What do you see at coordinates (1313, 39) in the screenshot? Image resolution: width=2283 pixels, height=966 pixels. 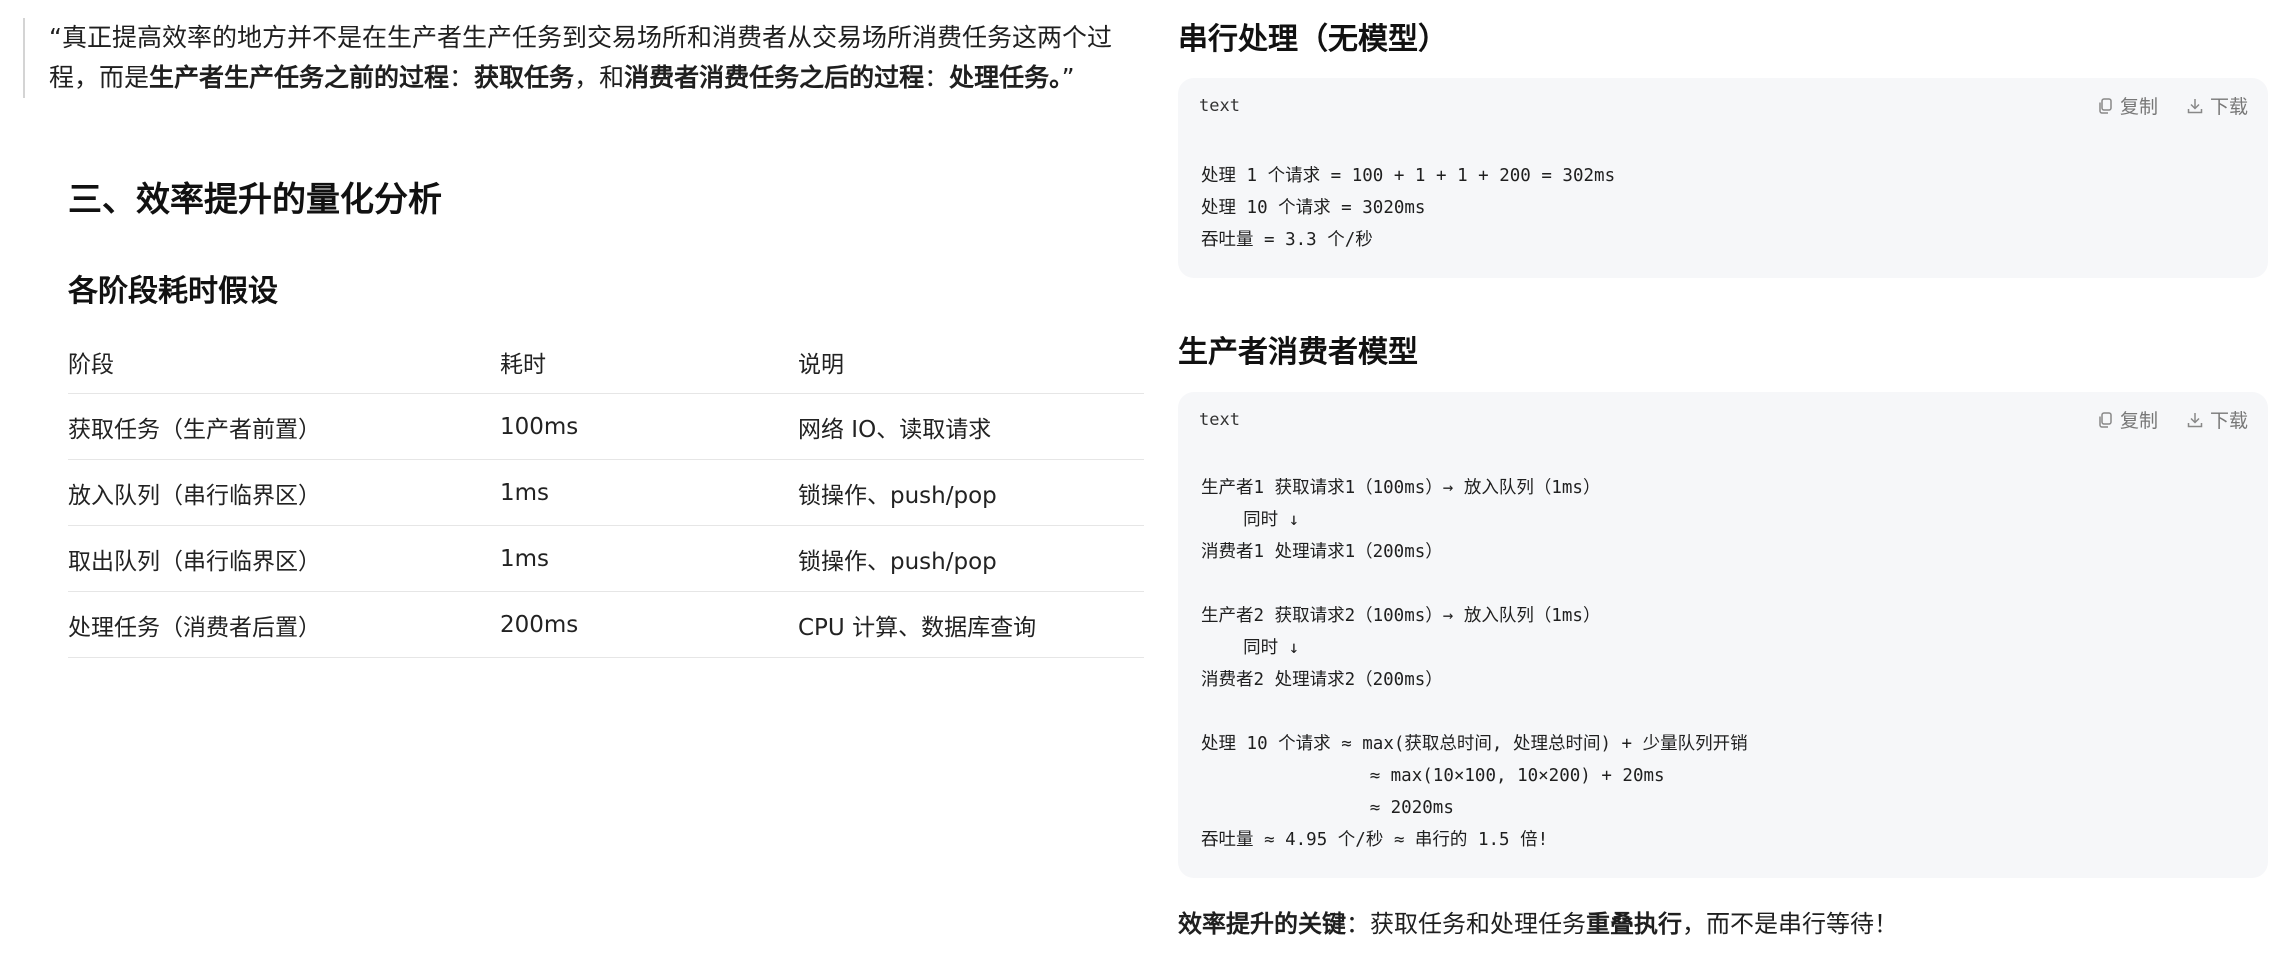 I see `serial-title: 串行处理（无模型）` at bounding box center [1313, 39].